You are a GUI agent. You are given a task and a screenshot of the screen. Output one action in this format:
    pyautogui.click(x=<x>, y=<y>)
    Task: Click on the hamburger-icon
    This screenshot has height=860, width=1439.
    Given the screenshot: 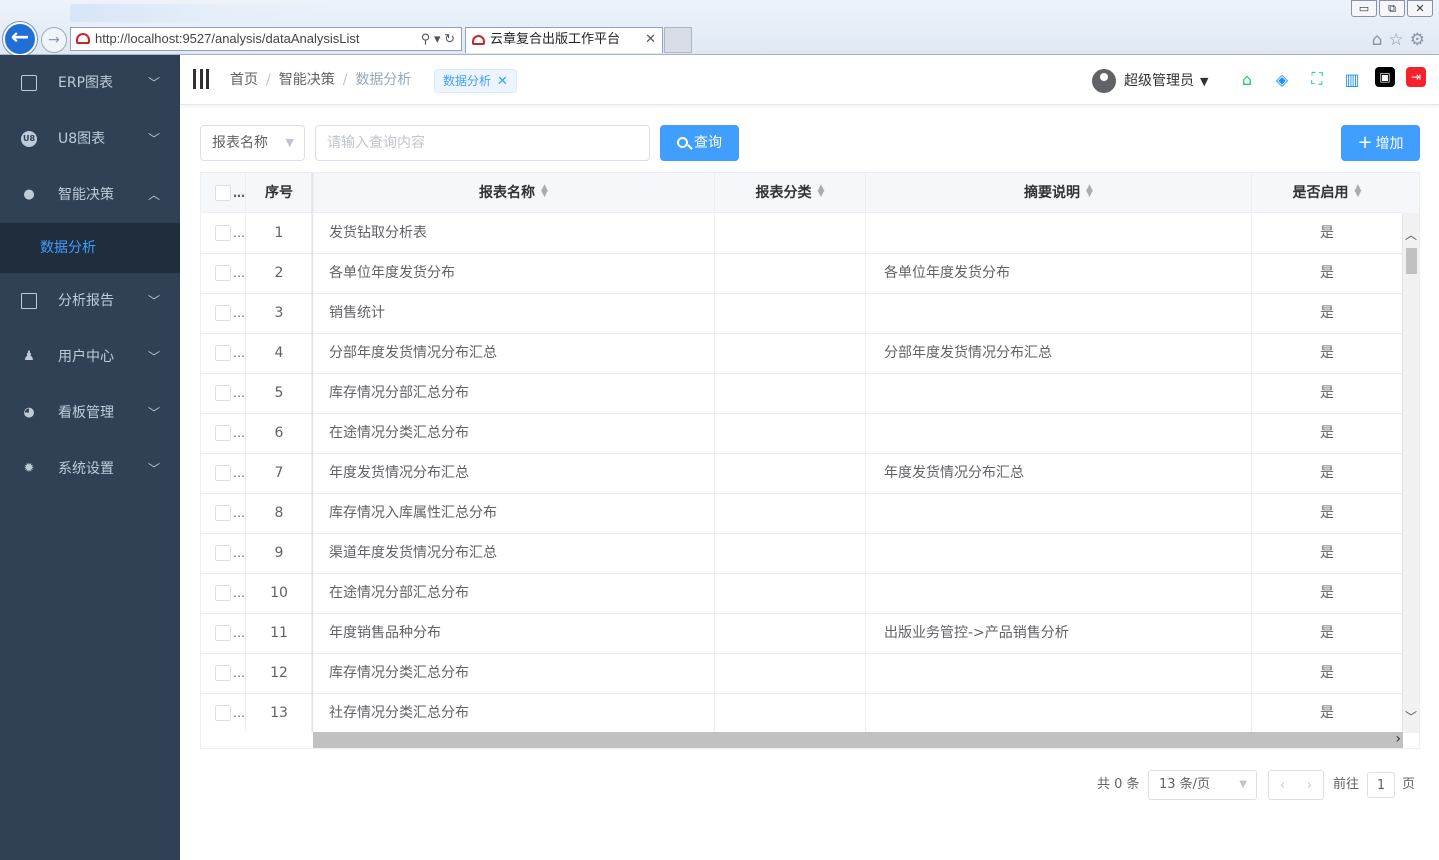 What is the action you would take?
    pyautogui.click(x=201, y=79)
    